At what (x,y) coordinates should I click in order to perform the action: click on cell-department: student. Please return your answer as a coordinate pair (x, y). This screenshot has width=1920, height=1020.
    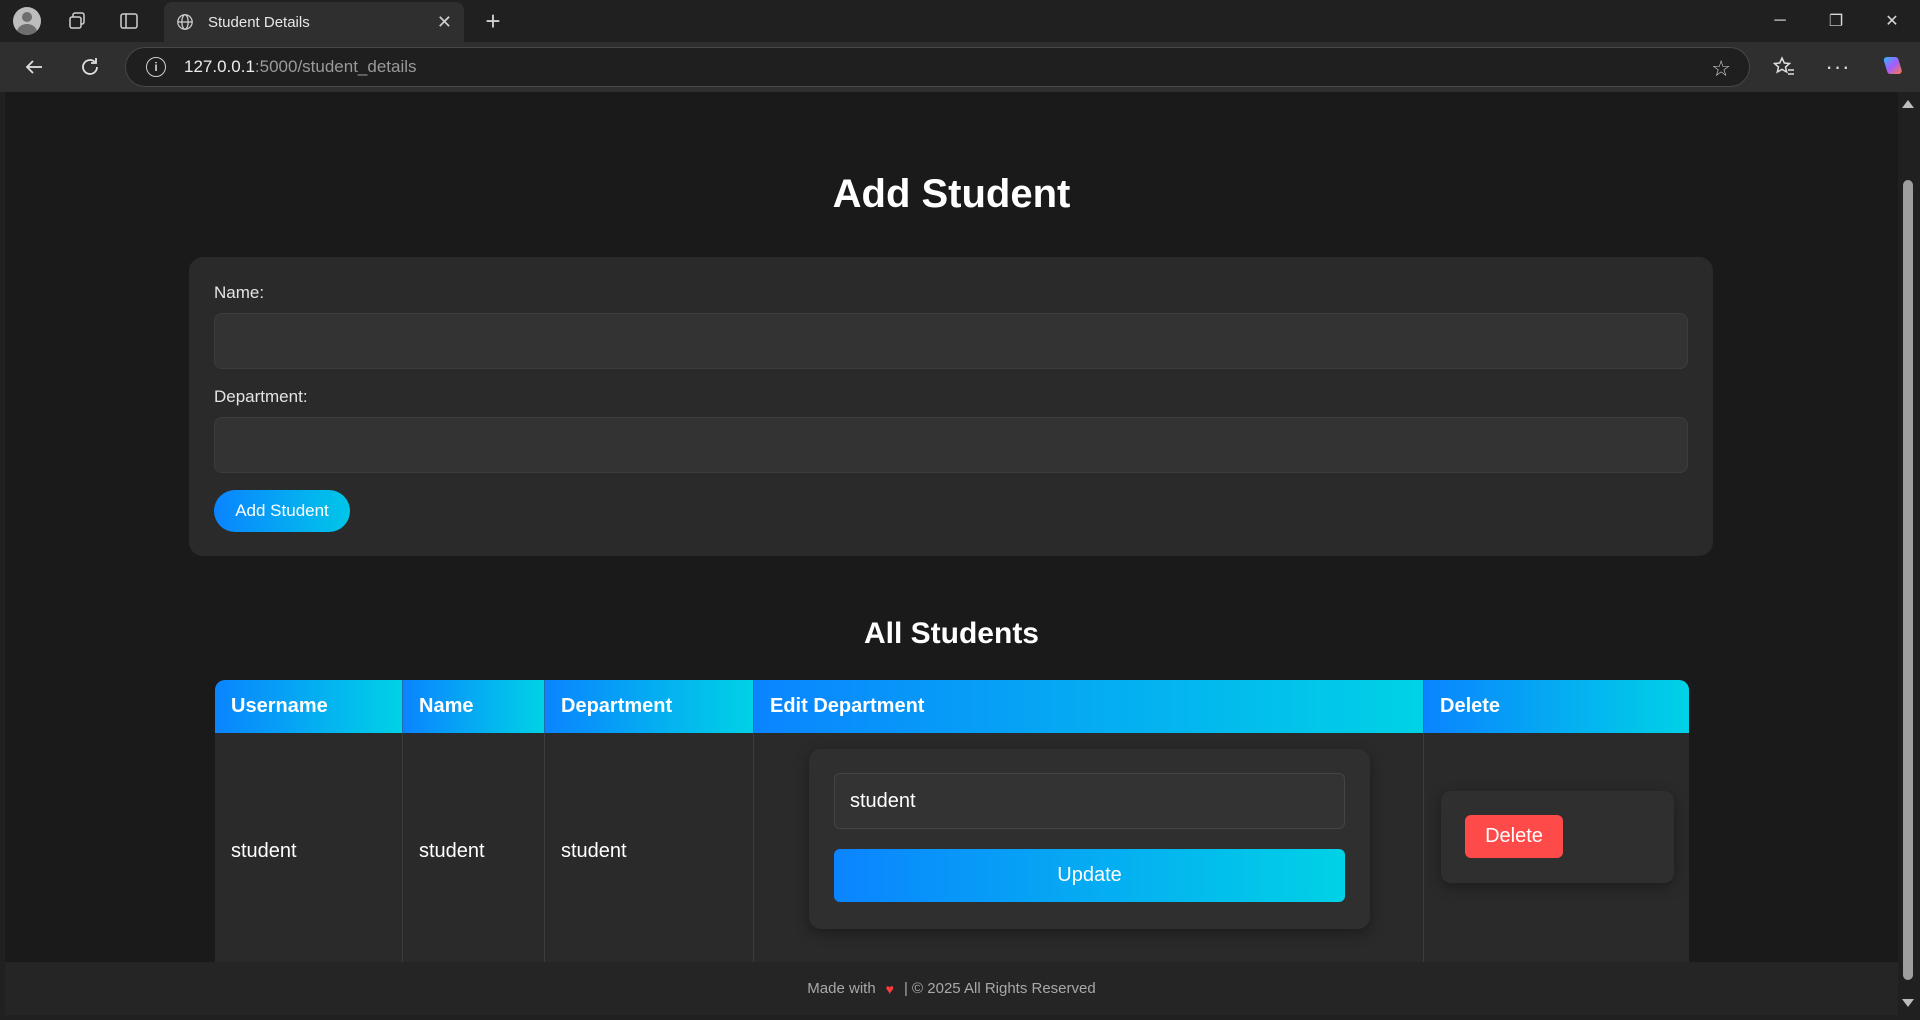
    Looking at the image, I should click on (649, 851).